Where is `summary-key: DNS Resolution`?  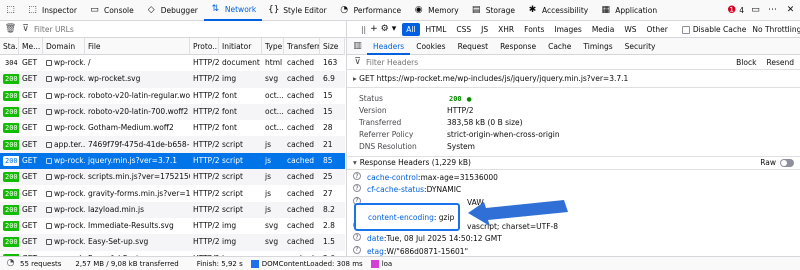
summary-key: DNS Resolution is located at coordinates (388, 146).